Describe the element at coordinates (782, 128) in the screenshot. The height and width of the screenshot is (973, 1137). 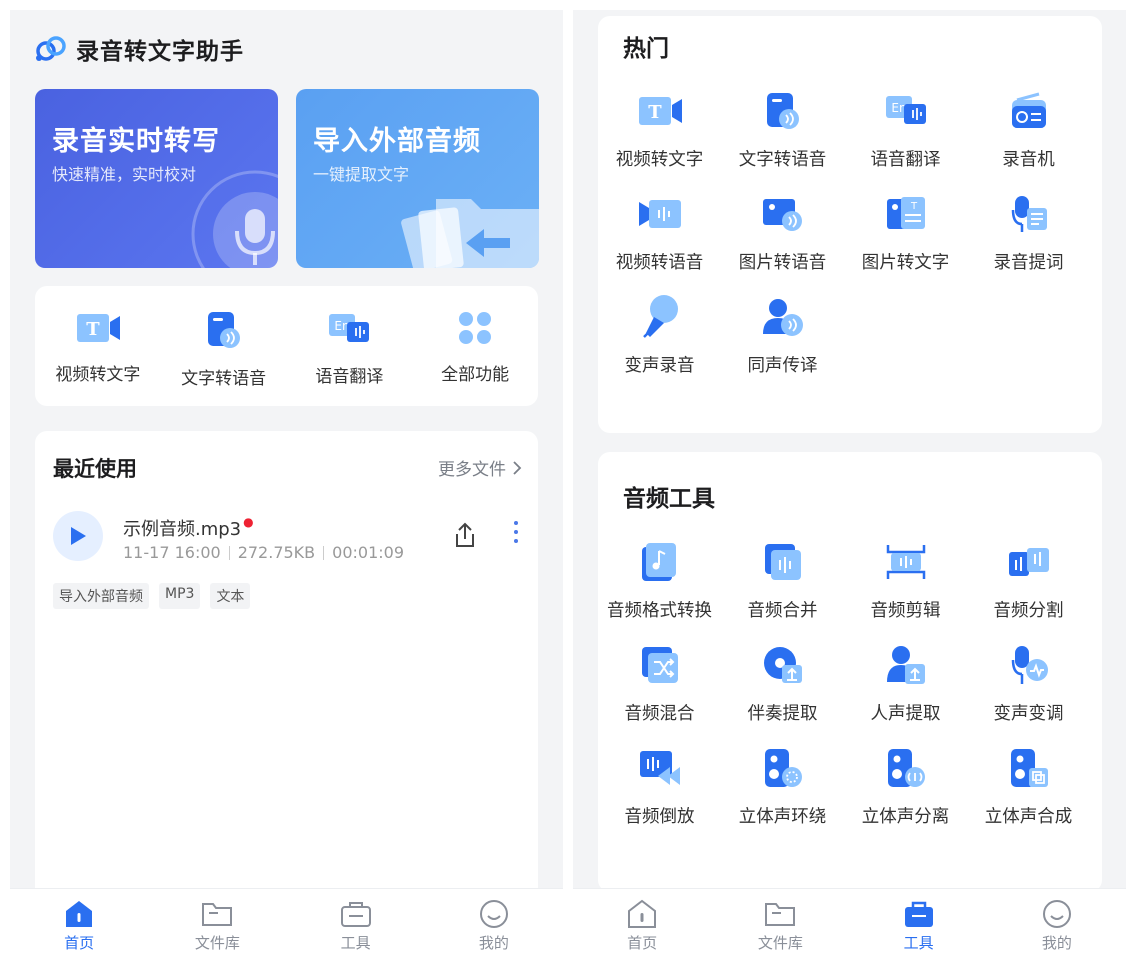
I see `tool-text-to-speech: 文字转语音` at that location.